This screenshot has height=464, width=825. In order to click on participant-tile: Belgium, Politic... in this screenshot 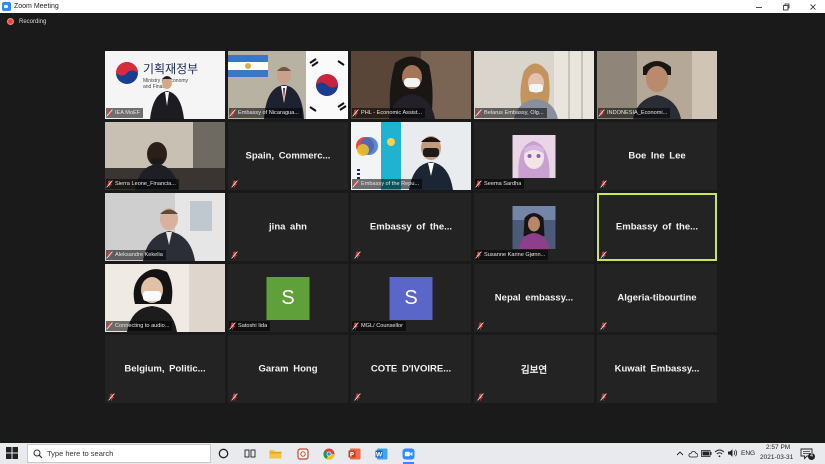, I will do `click(165, 369)`.